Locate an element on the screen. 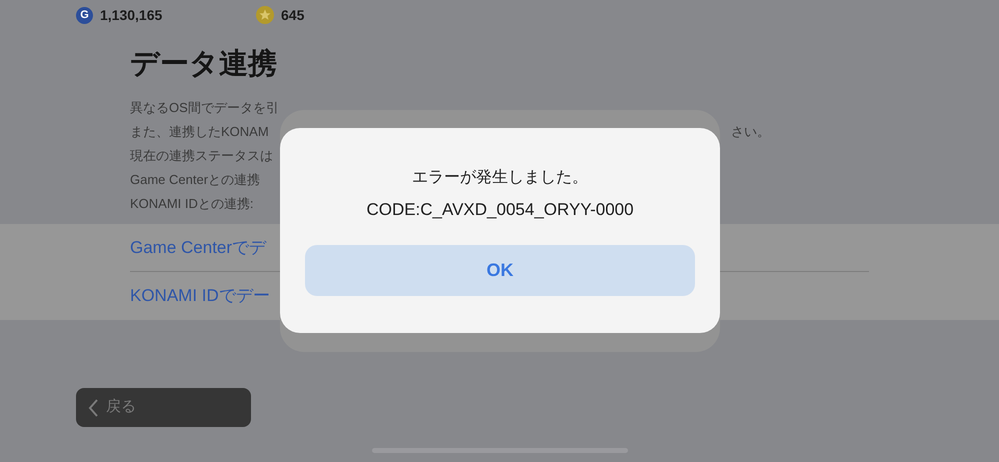 Image resolution: width=999 pixels, height=462 pixels. description-text: さい。 is located at coordinates (750, 132).